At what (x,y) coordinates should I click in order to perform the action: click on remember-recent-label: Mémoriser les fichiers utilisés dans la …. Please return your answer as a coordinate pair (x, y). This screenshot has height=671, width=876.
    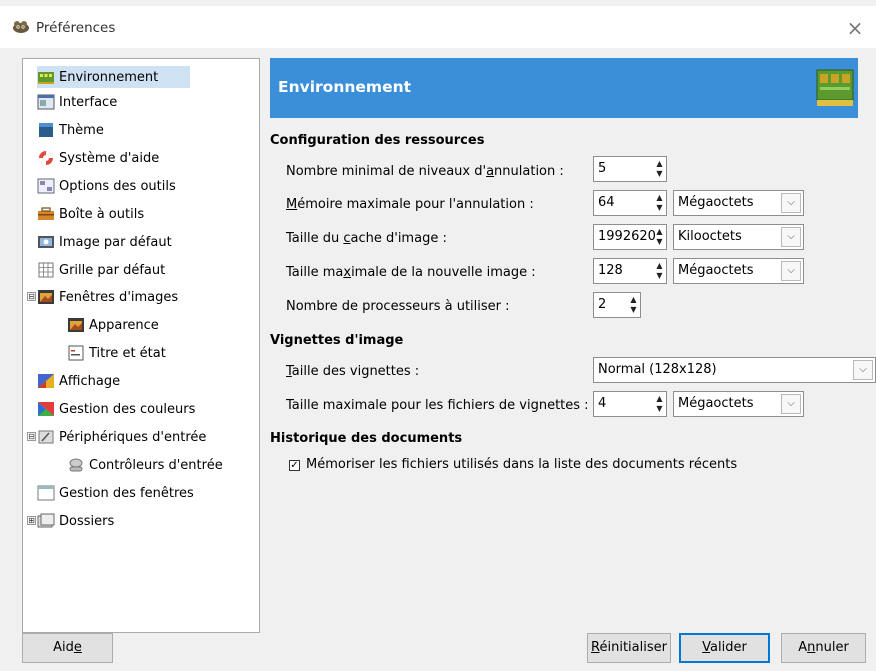
    Looking at the image, I should click on (521, 464).